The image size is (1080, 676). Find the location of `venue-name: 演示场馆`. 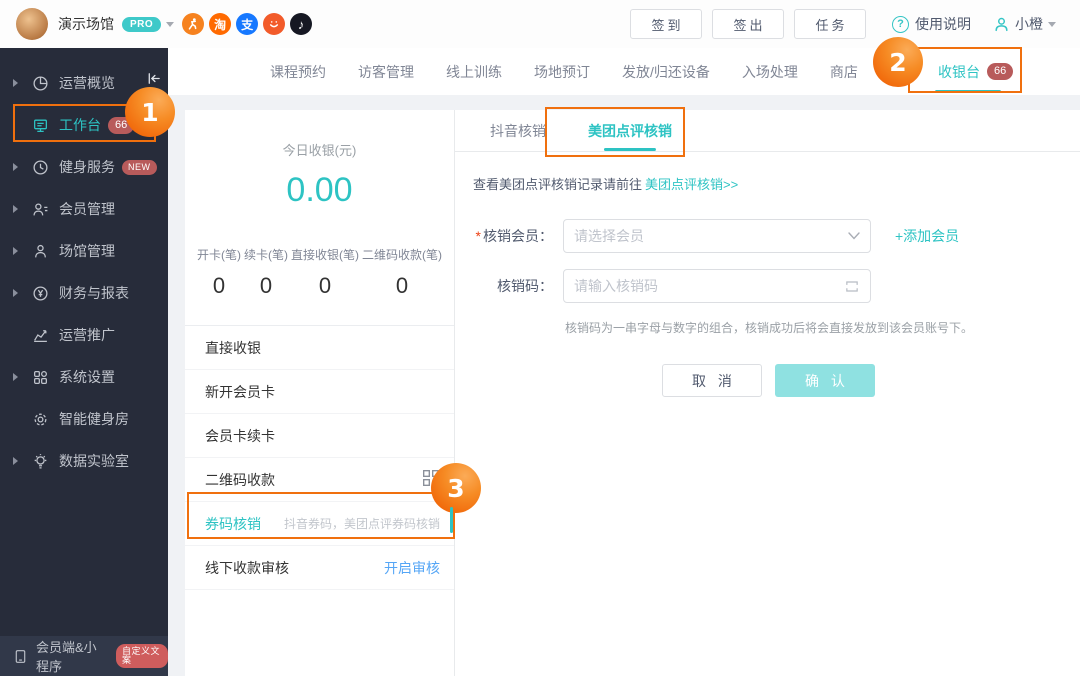

venue-name: 演示场馆 is located at coordinates (86, 24).